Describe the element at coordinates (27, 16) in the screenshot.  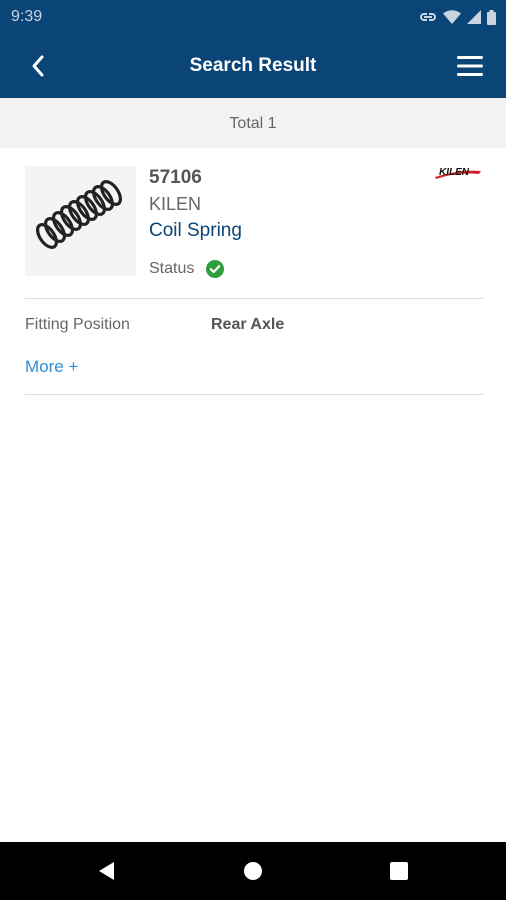
I see `status-time: 9:39` at that location.